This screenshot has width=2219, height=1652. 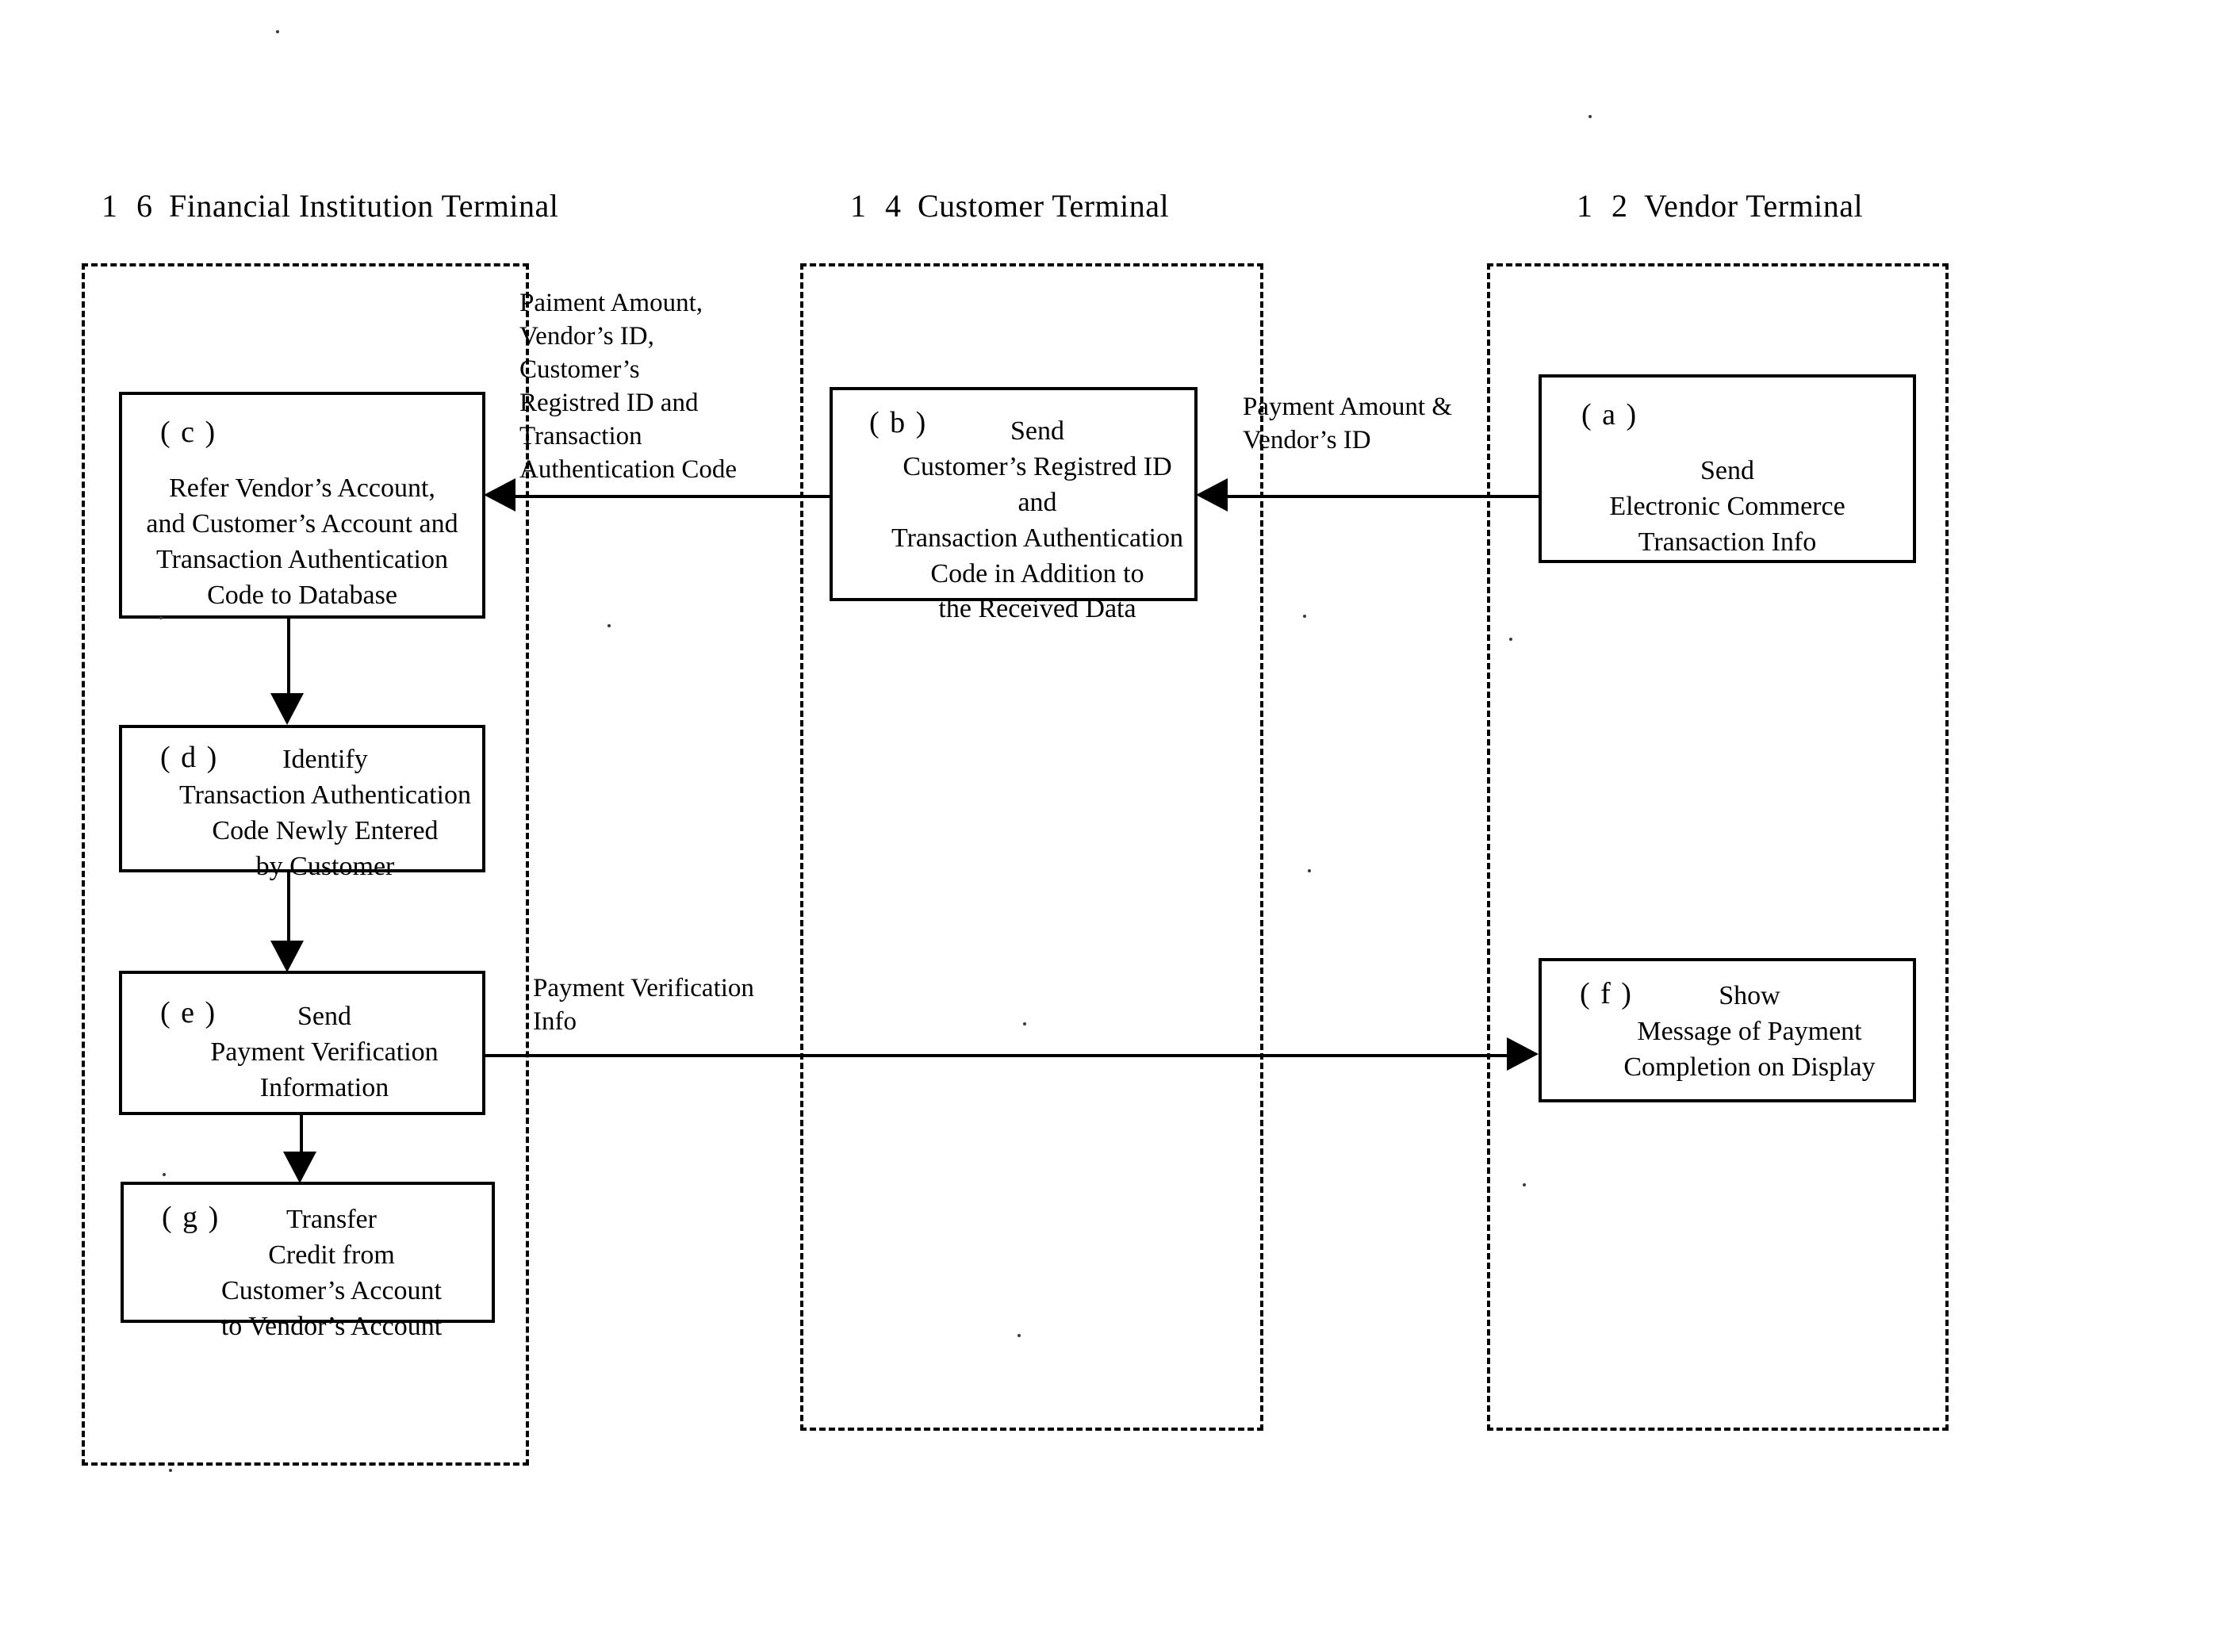 I want to click on process-box-a-tag: ( a ), so click(x=1609, y=414).